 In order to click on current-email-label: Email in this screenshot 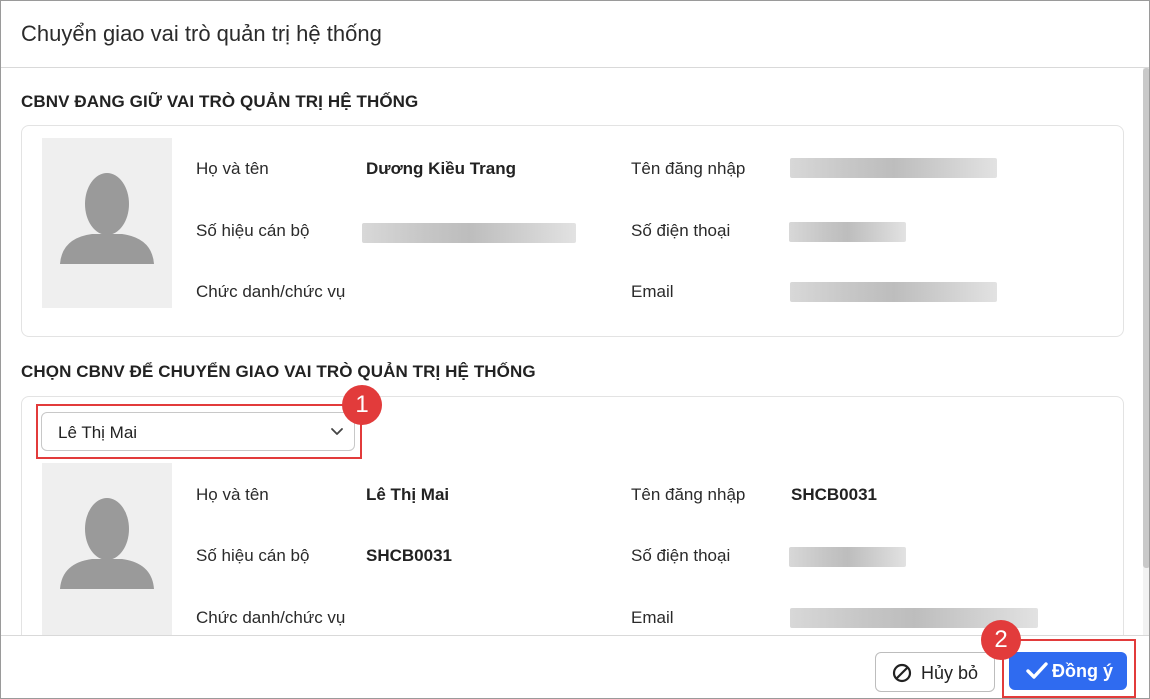, I will do `click(652, 291)`.